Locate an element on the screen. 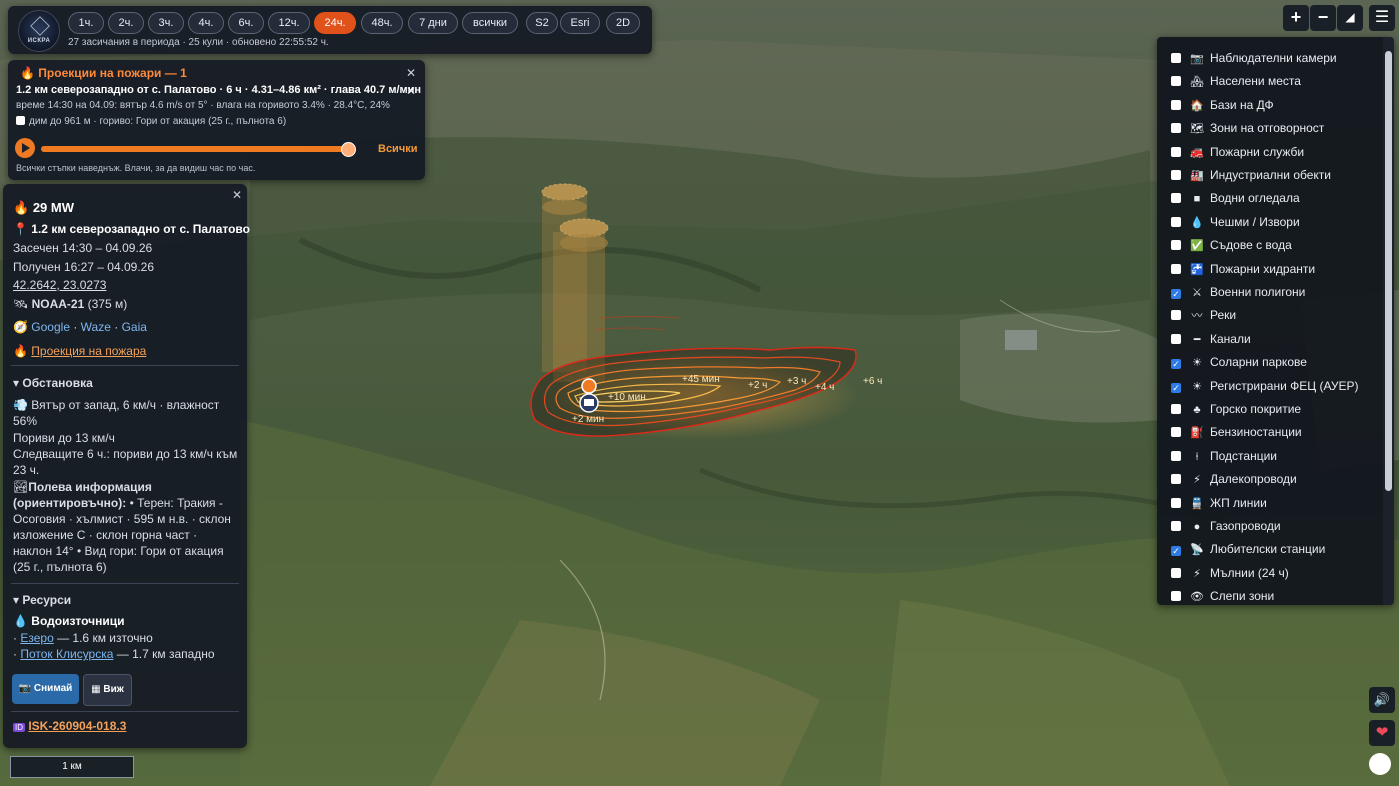 The height and width of the screenshot is (786, 1399). gaia-link: Gaia is located at coordinates (134, 327).